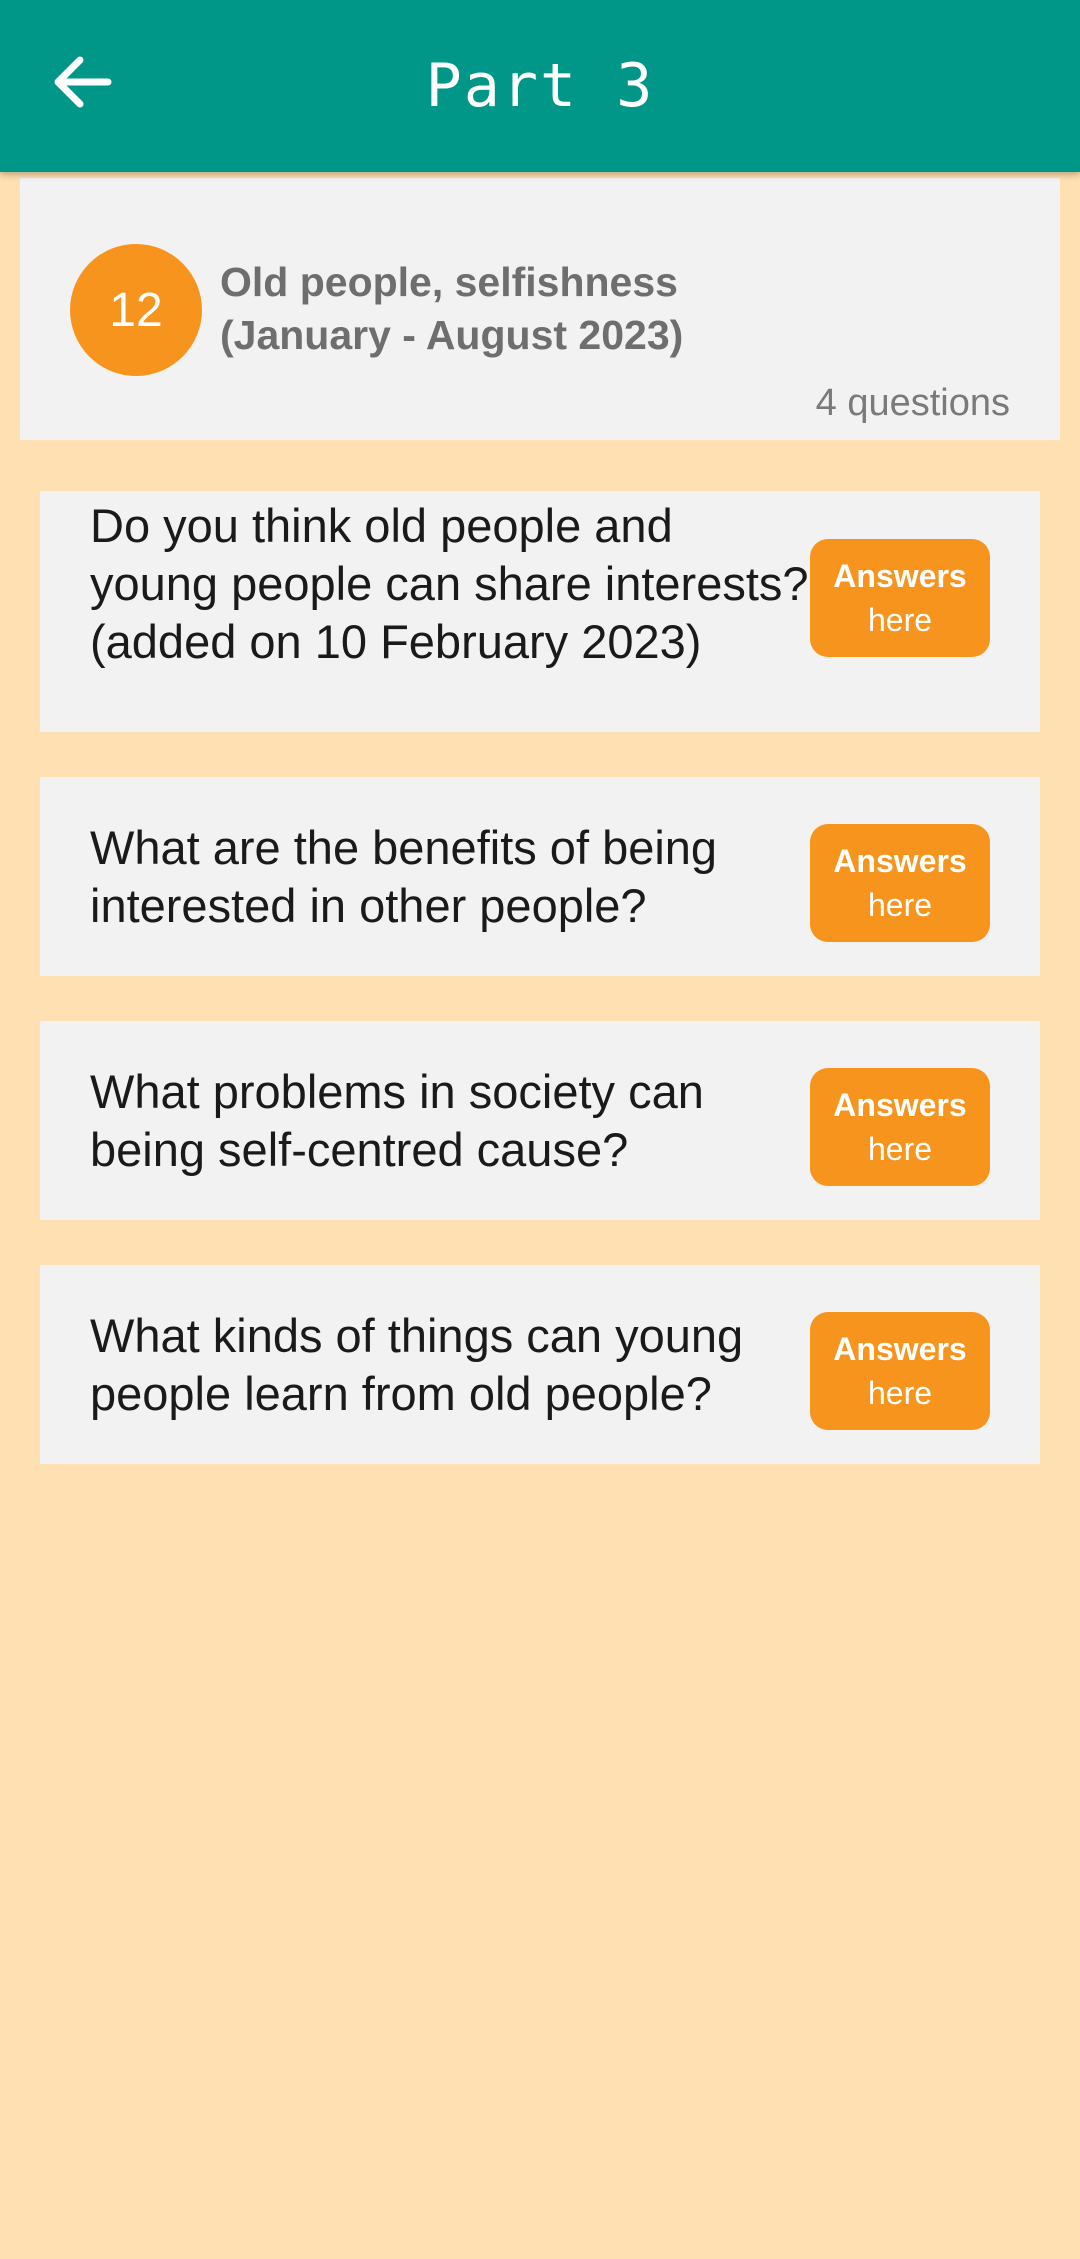 This screenshot has width=1080, height=2259. Describe the element at coordinates (912, 403) in the screenshot. I see `question-count: 4 questions` at that location.